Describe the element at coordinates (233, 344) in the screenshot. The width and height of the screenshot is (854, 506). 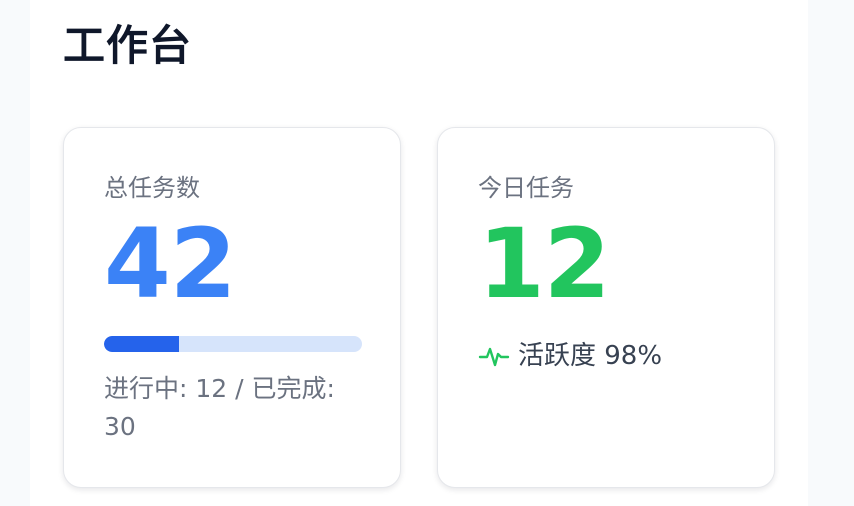
I see `task-progress-bar` at that location.